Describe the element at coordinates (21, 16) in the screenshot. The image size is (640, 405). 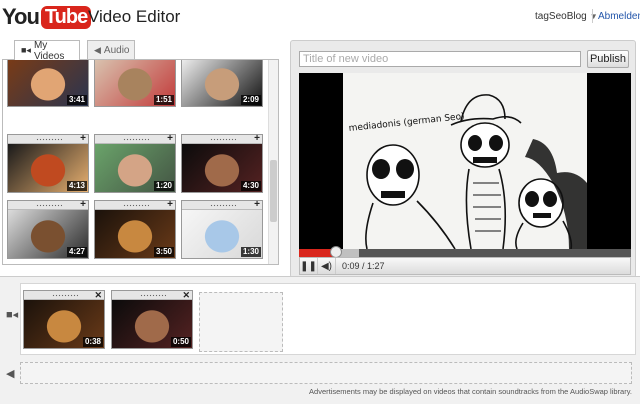
I see `logo-you-text: You` at that location.